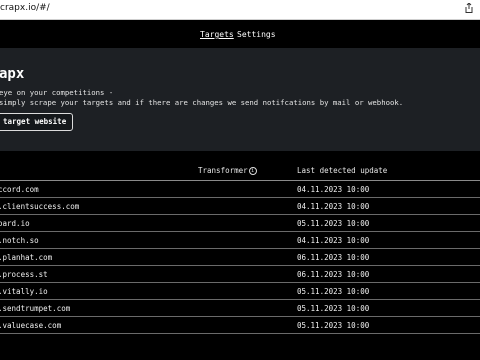 The image size is (480, 360). What do you see at coordinates (24, 291) in the screenshot?
I see `target-url: .vitally.io` at bounding box center [24, 291].